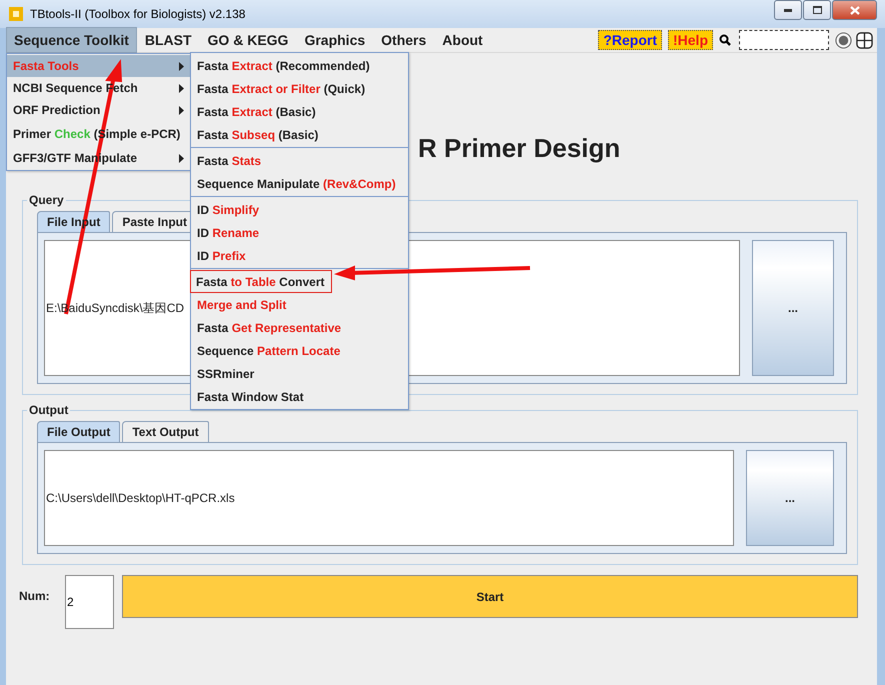  I want to click on group-title: Output, so click(49, 410).